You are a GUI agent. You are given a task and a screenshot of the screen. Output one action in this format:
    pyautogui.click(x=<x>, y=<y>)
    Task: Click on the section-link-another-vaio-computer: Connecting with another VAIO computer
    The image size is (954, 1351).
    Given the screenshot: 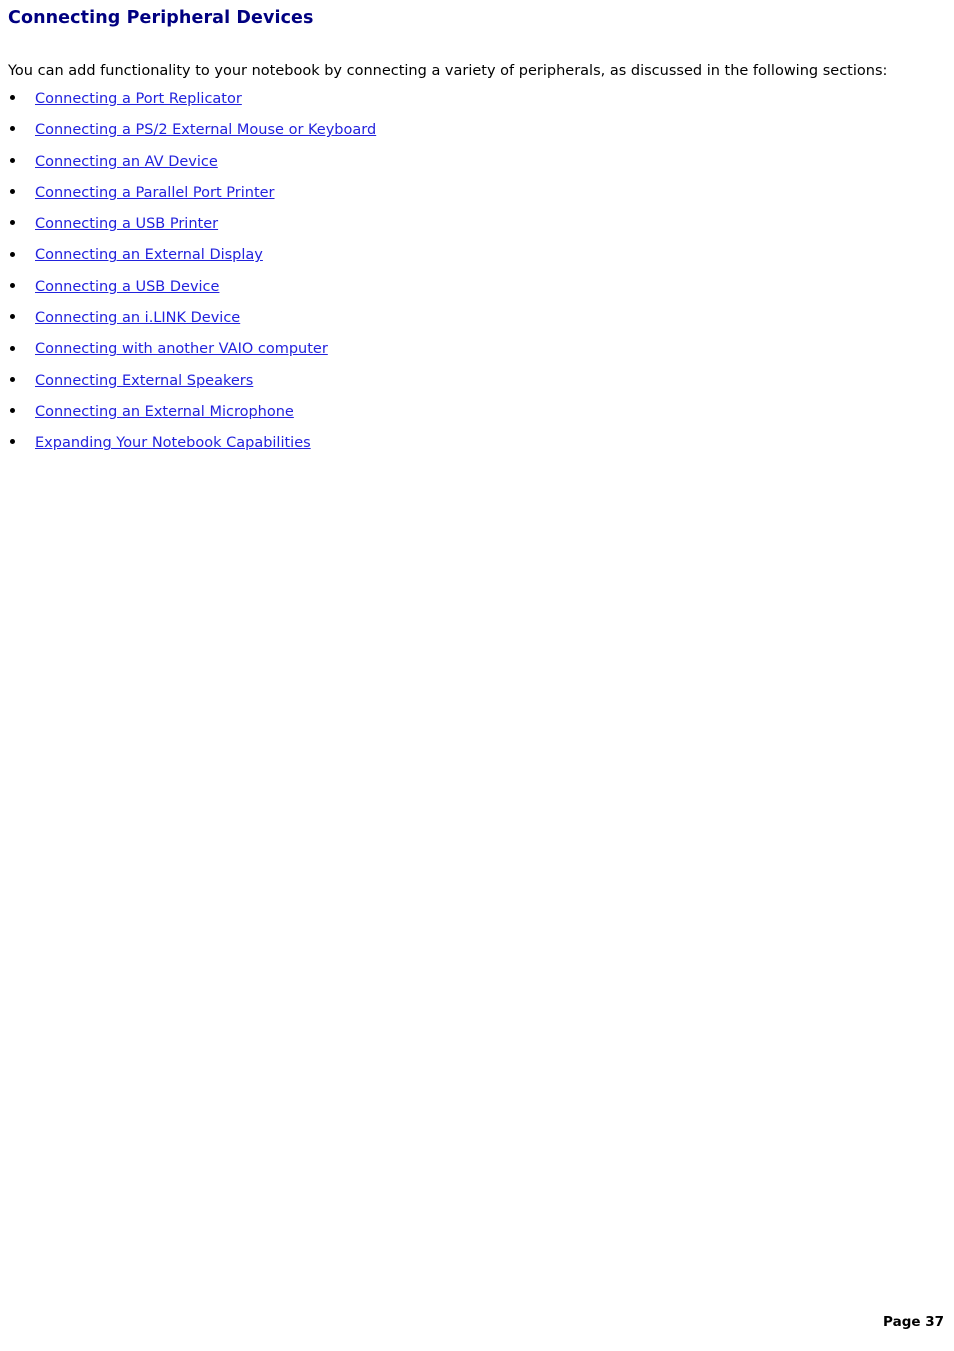 What is the action you would take?
    pyautogui.click(x=181, y=349)
    